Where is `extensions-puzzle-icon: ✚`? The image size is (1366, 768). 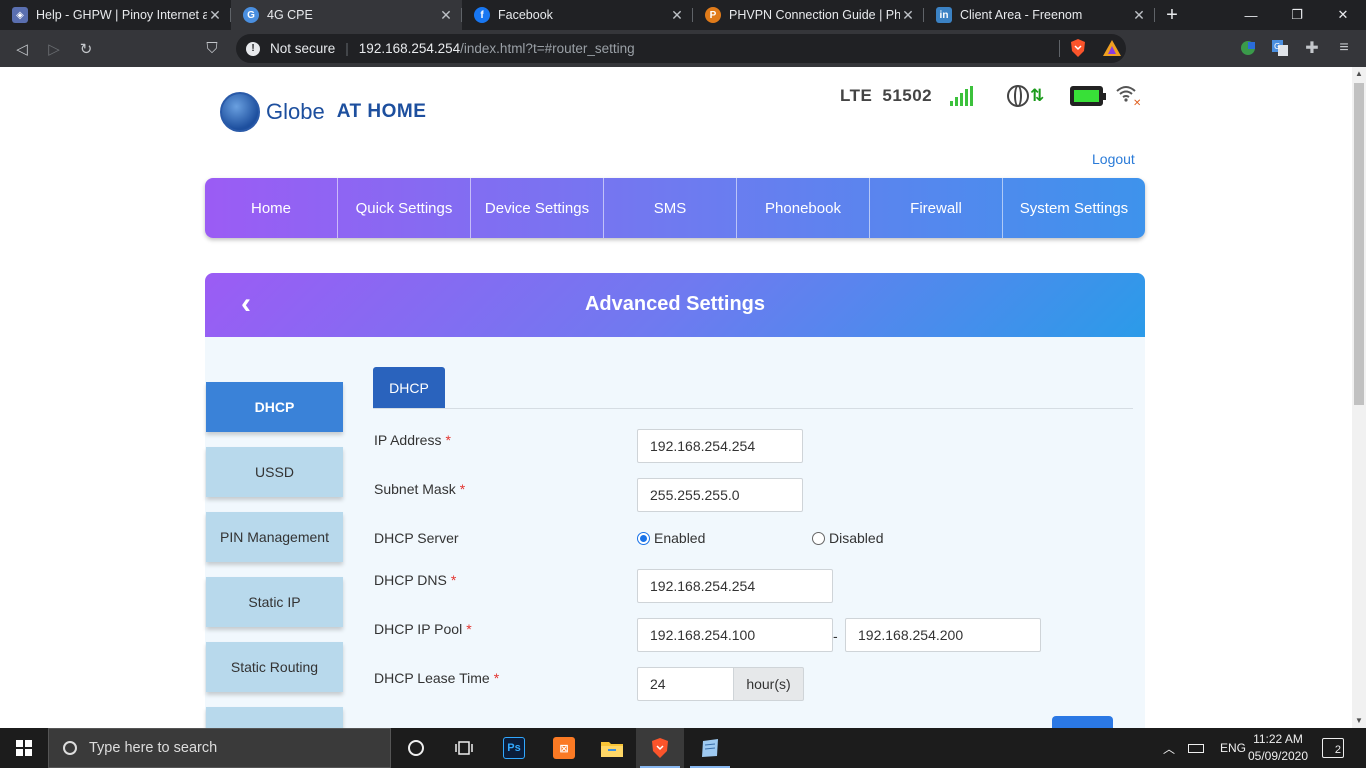
extensions-puzzle-icon: ✚ is located at coordinates (1312, 48).